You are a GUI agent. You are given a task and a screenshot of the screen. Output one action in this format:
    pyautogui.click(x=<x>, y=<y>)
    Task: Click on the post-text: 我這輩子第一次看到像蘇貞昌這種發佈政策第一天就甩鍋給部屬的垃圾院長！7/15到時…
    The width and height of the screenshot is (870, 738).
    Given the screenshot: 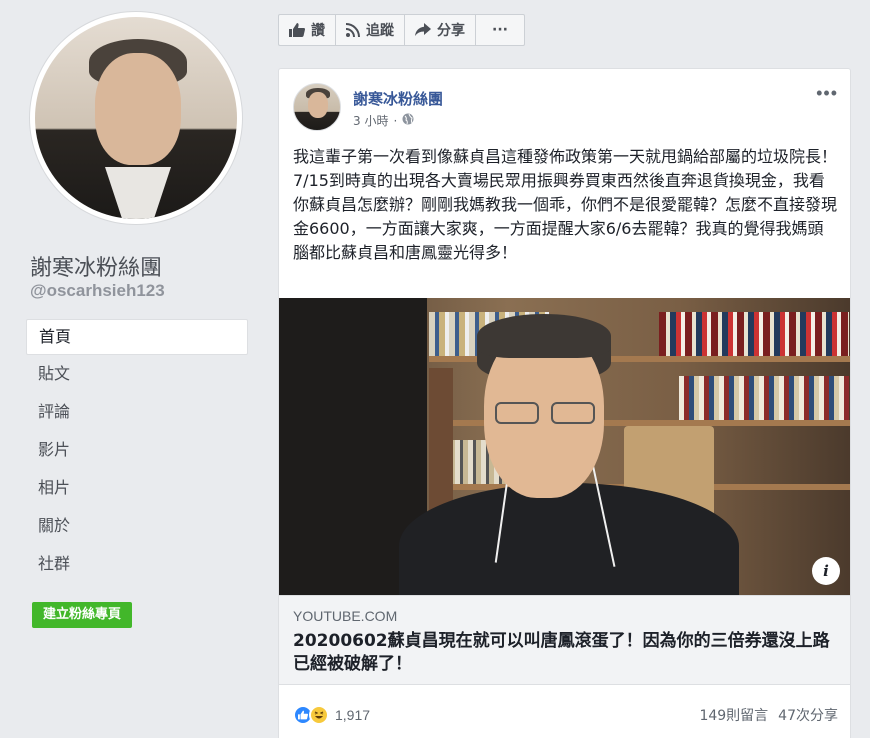 What is the action you would take?
    pyautogui.click(x=565, y=204)
    